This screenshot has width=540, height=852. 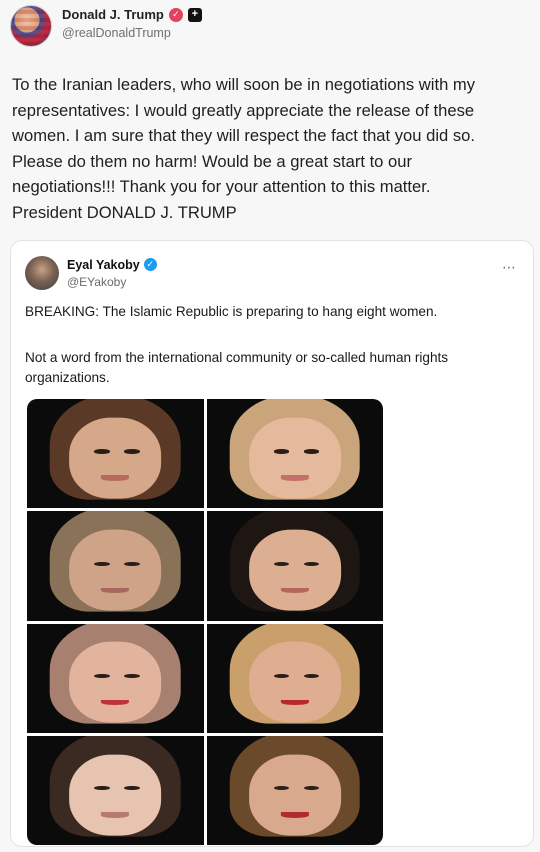 What do you see at coordinates (113, 14) in the screenshot?
I see `author-display-name: Donald J. Trump` at bounding box center [113, 14].